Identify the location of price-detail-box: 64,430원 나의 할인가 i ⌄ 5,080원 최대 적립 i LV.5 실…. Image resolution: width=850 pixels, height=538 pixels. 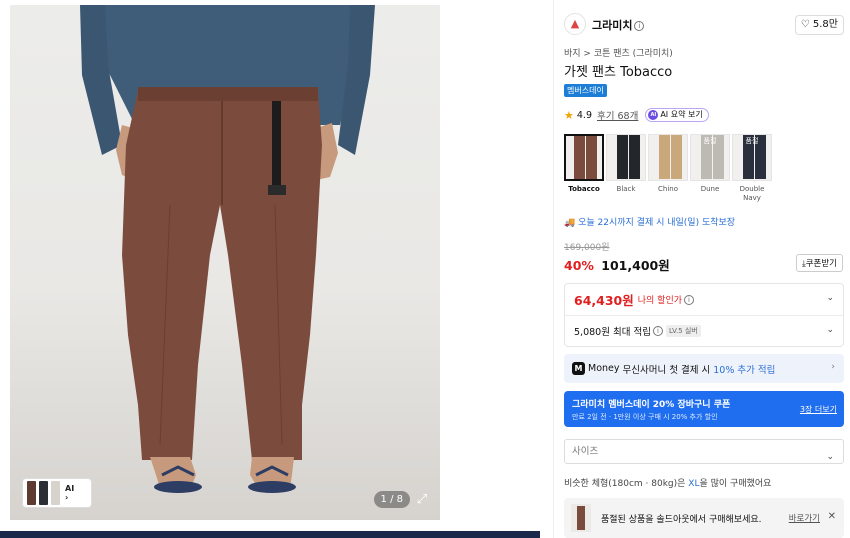
(704, 315).